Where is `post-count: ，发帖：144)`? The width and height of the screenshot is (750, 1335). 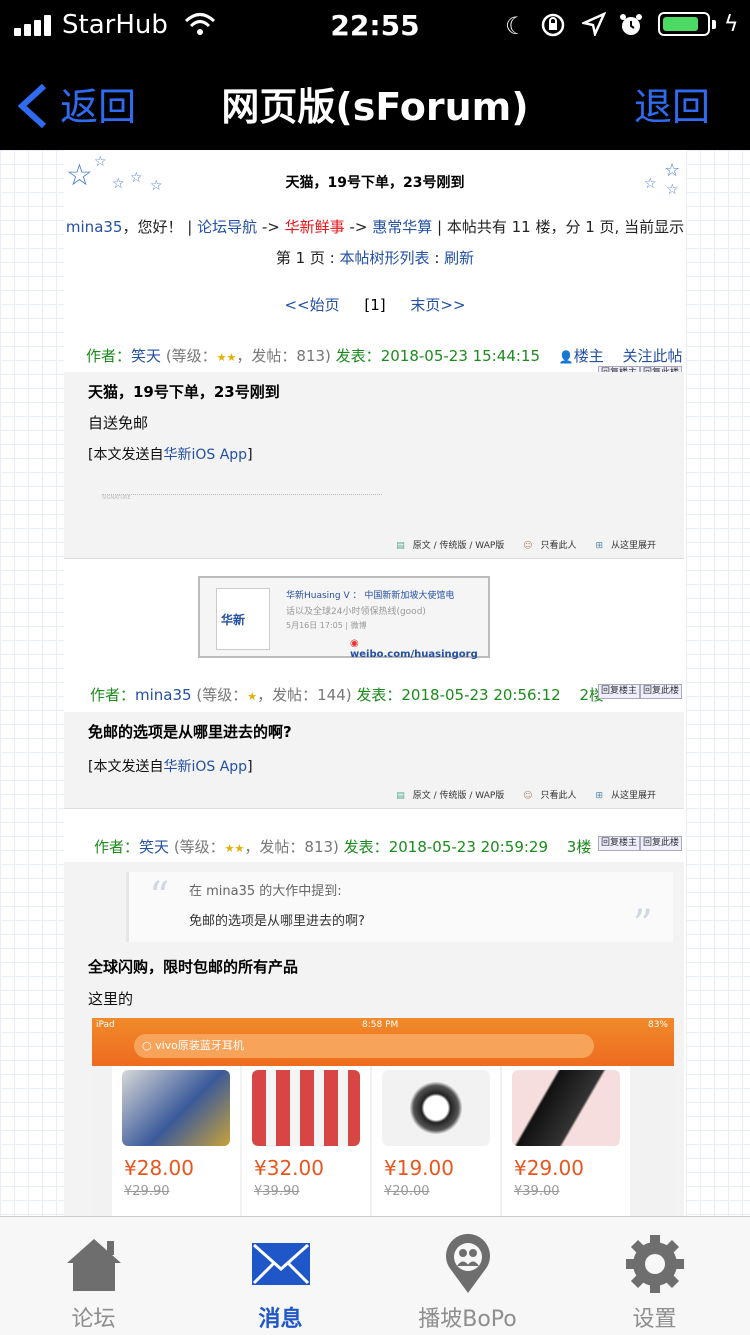
post-count: ，发帖：144) is located at coordinates (304, 695).